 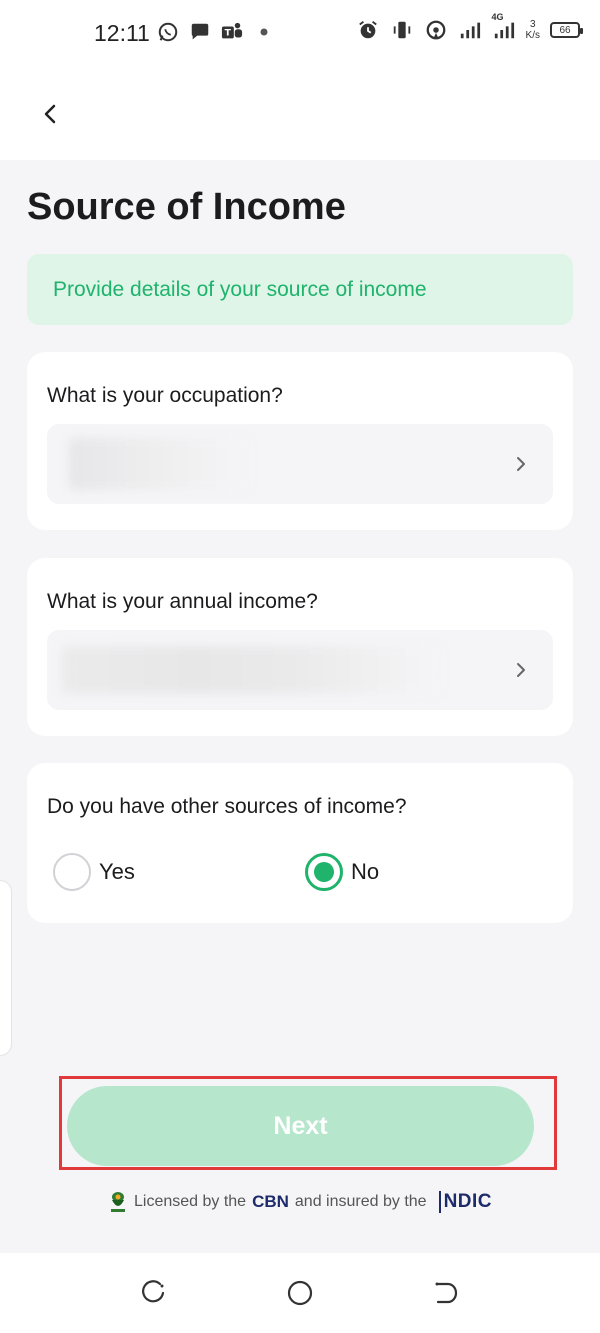 I want to click on whatsapp-icon, so click(x=168, y=32).